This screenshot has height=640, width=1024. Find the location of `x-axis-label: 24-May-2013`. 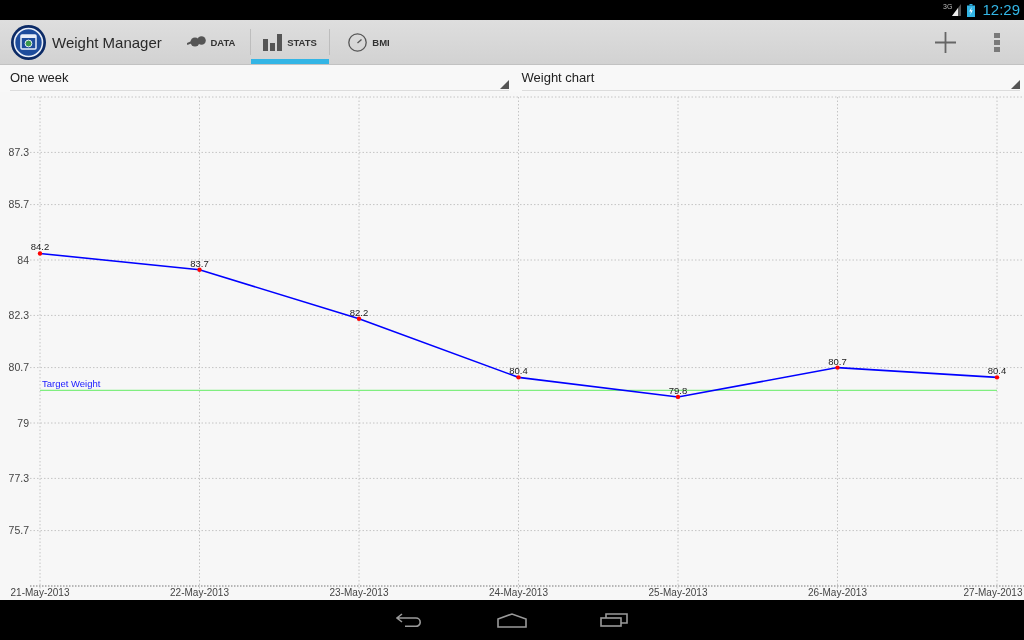

x-axis-label: 24-May-2013 is located at coordinates (518, 592).